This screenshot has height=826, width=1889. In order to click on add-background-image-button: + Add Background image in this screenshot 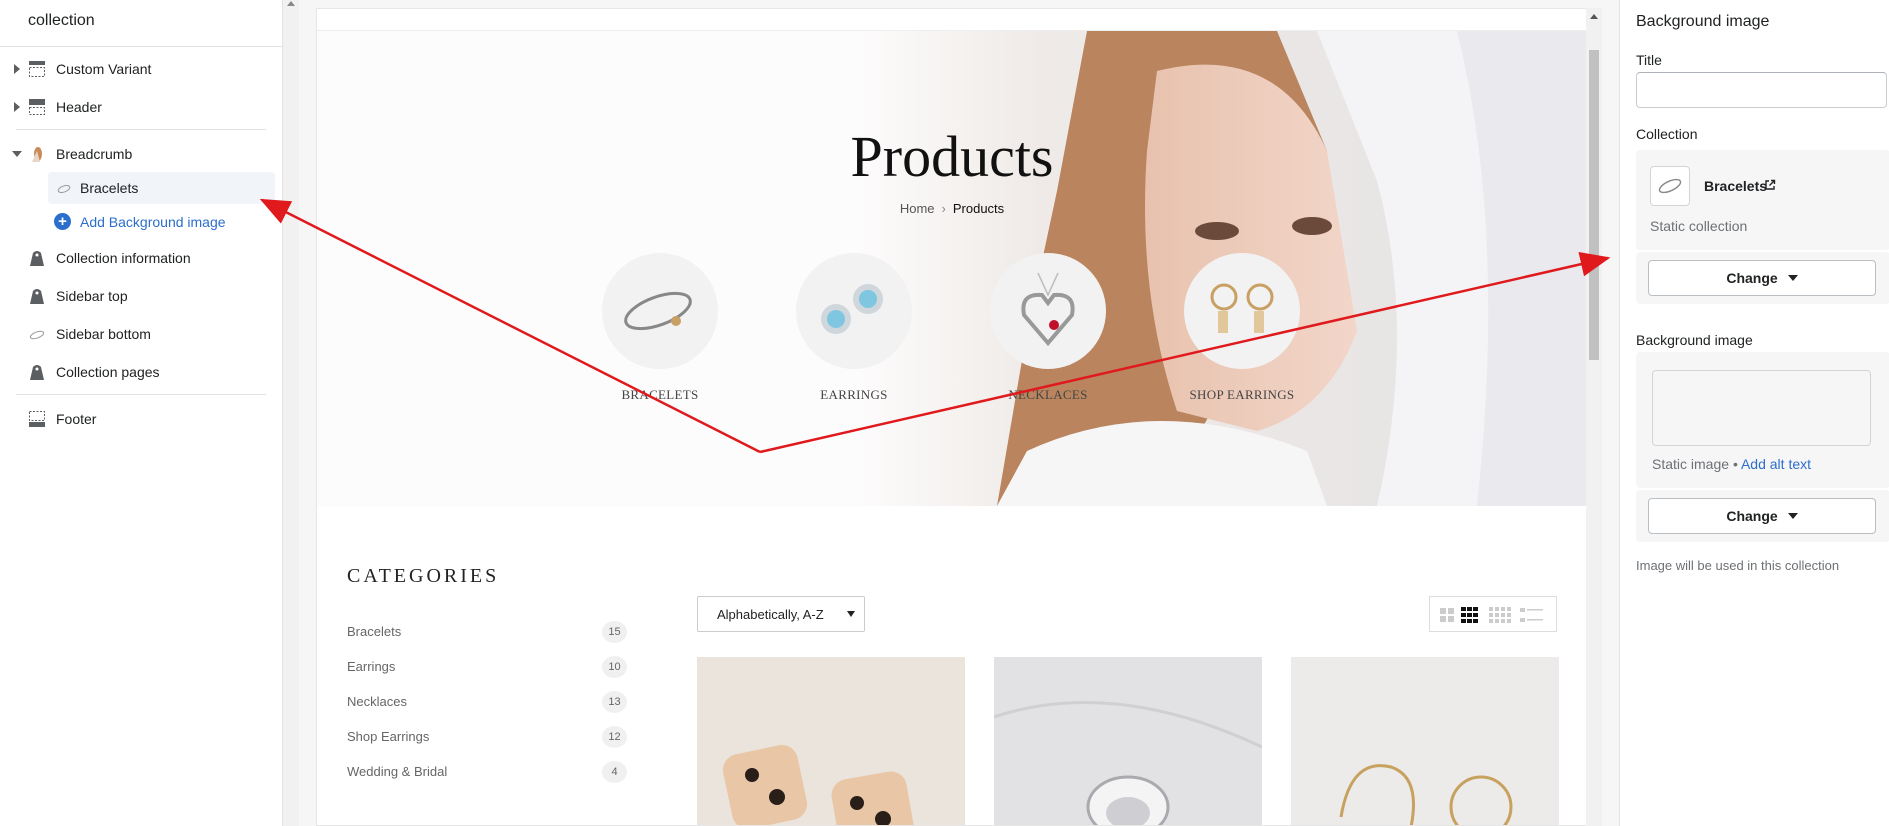, I will do `click(161, 222)`.